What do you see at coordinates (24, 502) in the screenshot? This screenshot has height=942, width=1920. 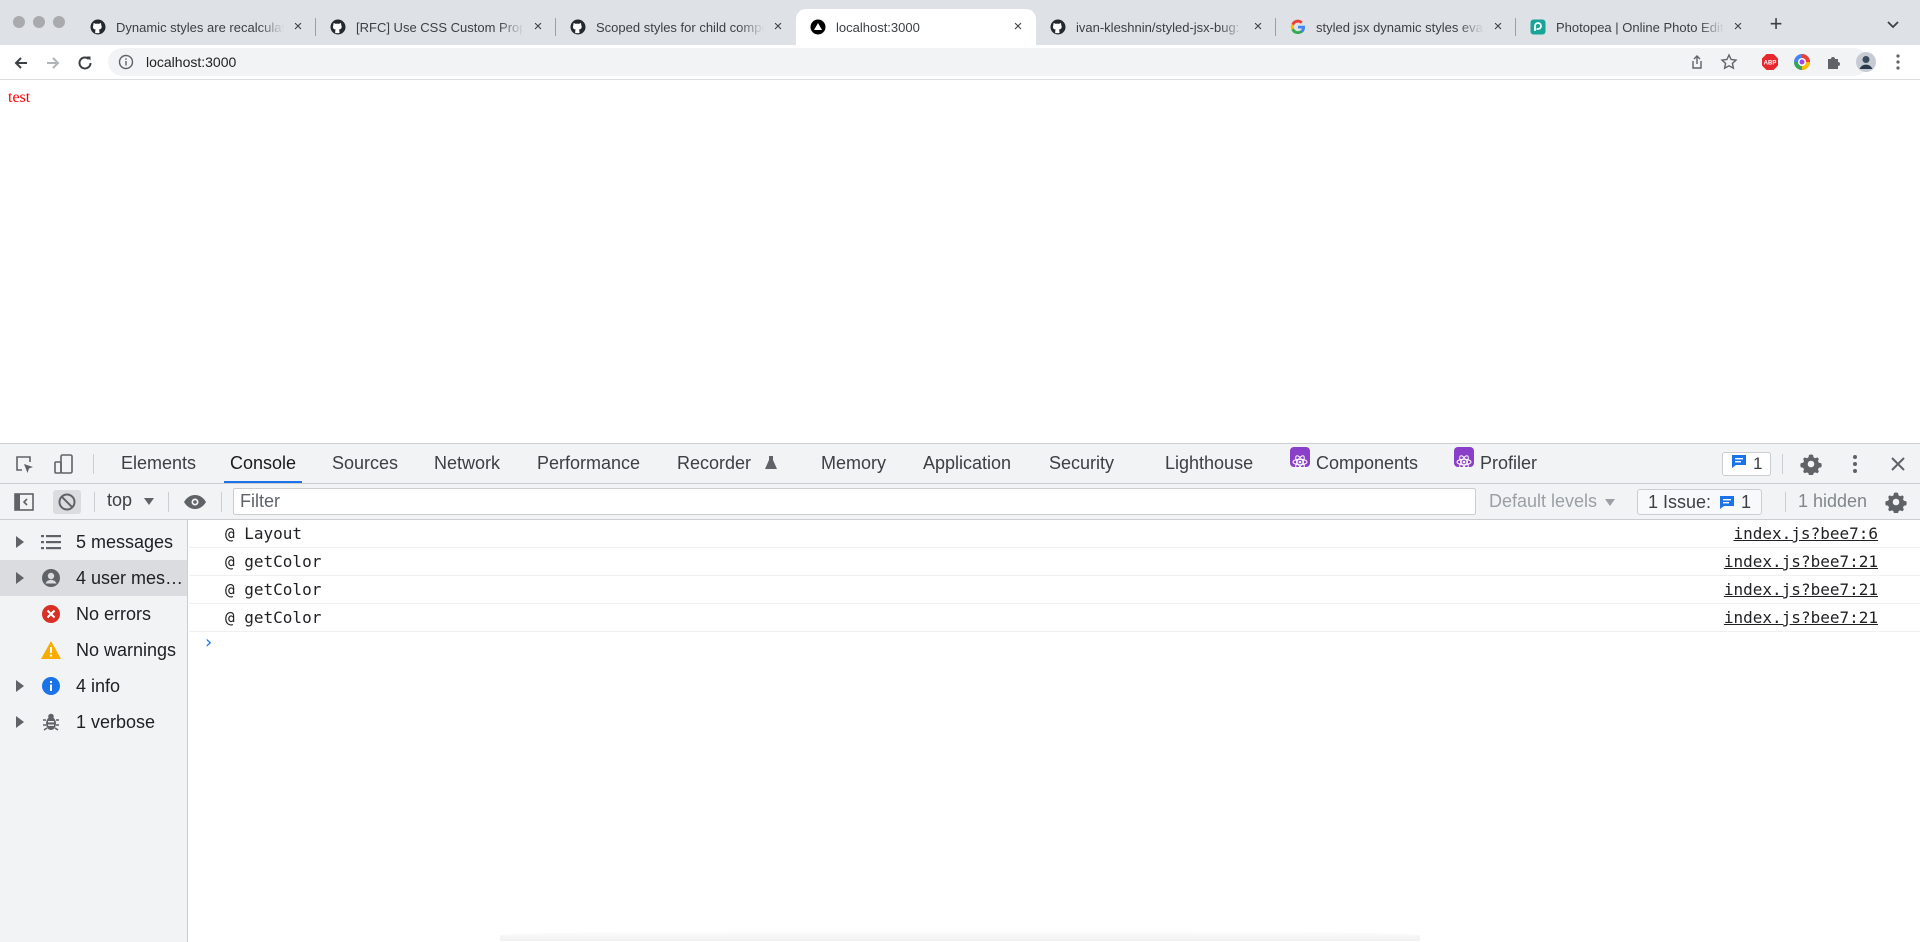 I see `sidebar-toggle-icon` at bounding box center [24, 502].